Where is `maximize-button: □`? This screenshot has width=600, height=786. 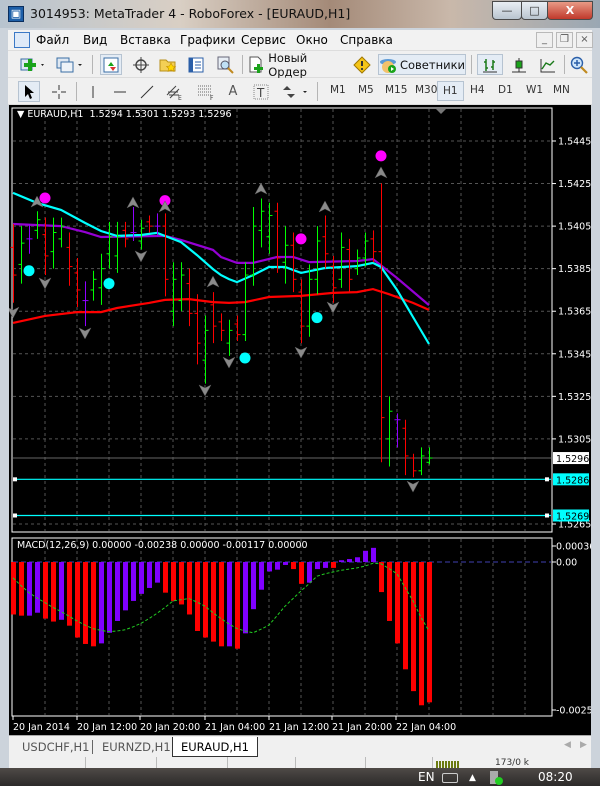
maximize-button: □ is located at coordinates (534, 10).